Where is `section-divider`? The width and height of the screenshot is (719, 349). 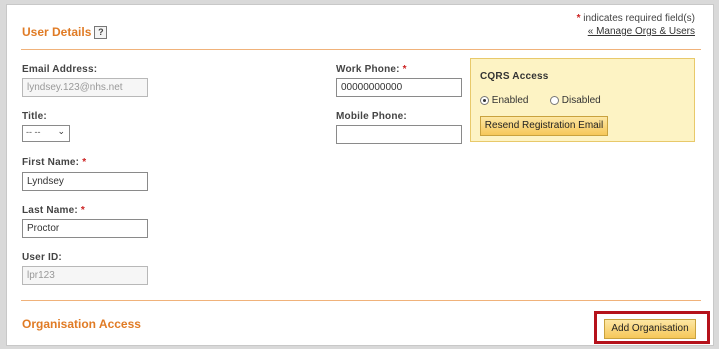 section-divider is located at coordinates (361, 300).